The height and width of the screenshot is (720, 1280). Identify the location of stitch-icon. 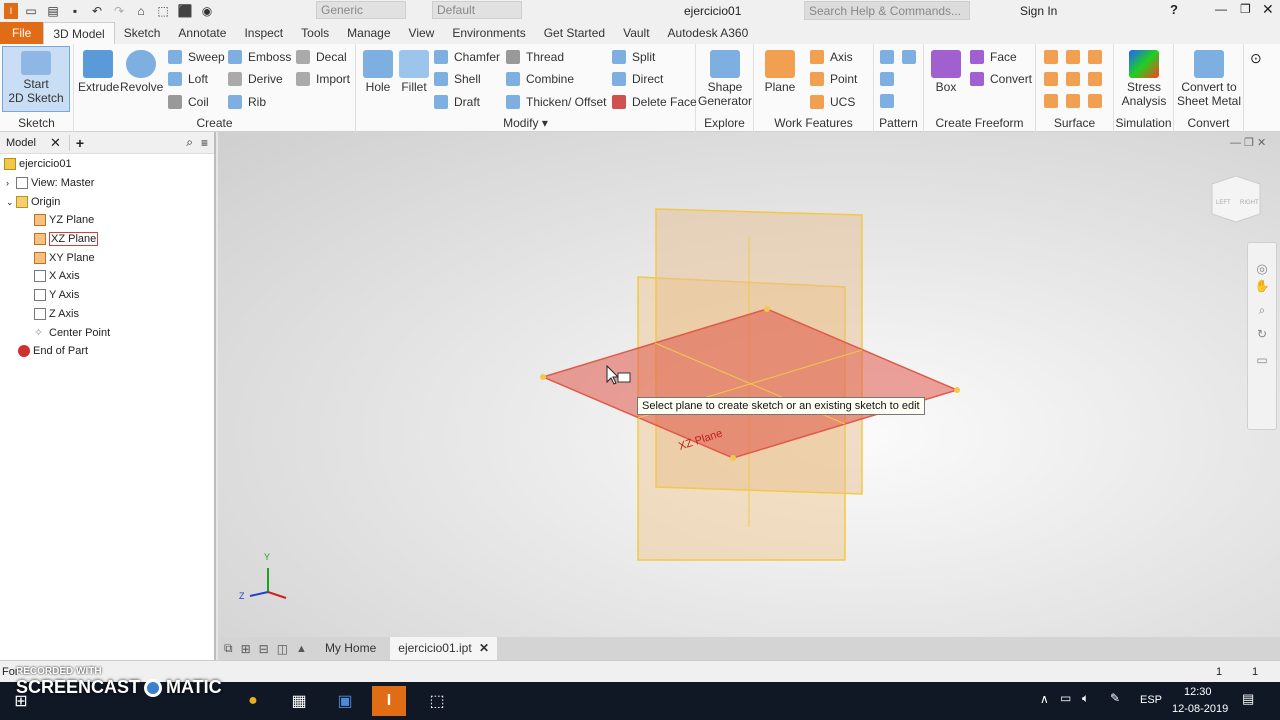
(1051, 57).